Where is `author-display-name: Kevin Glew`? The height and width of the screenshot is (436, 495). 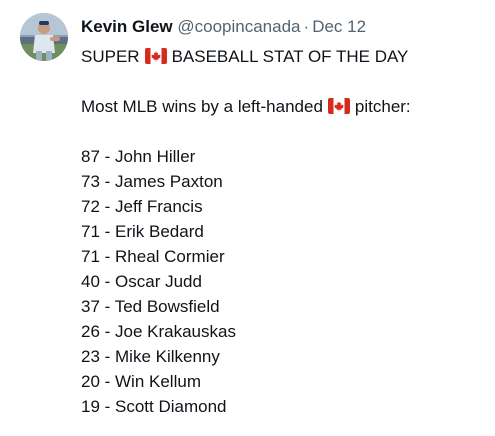 author-display-name: Kevin Glew is located at coordinates (127, 26).